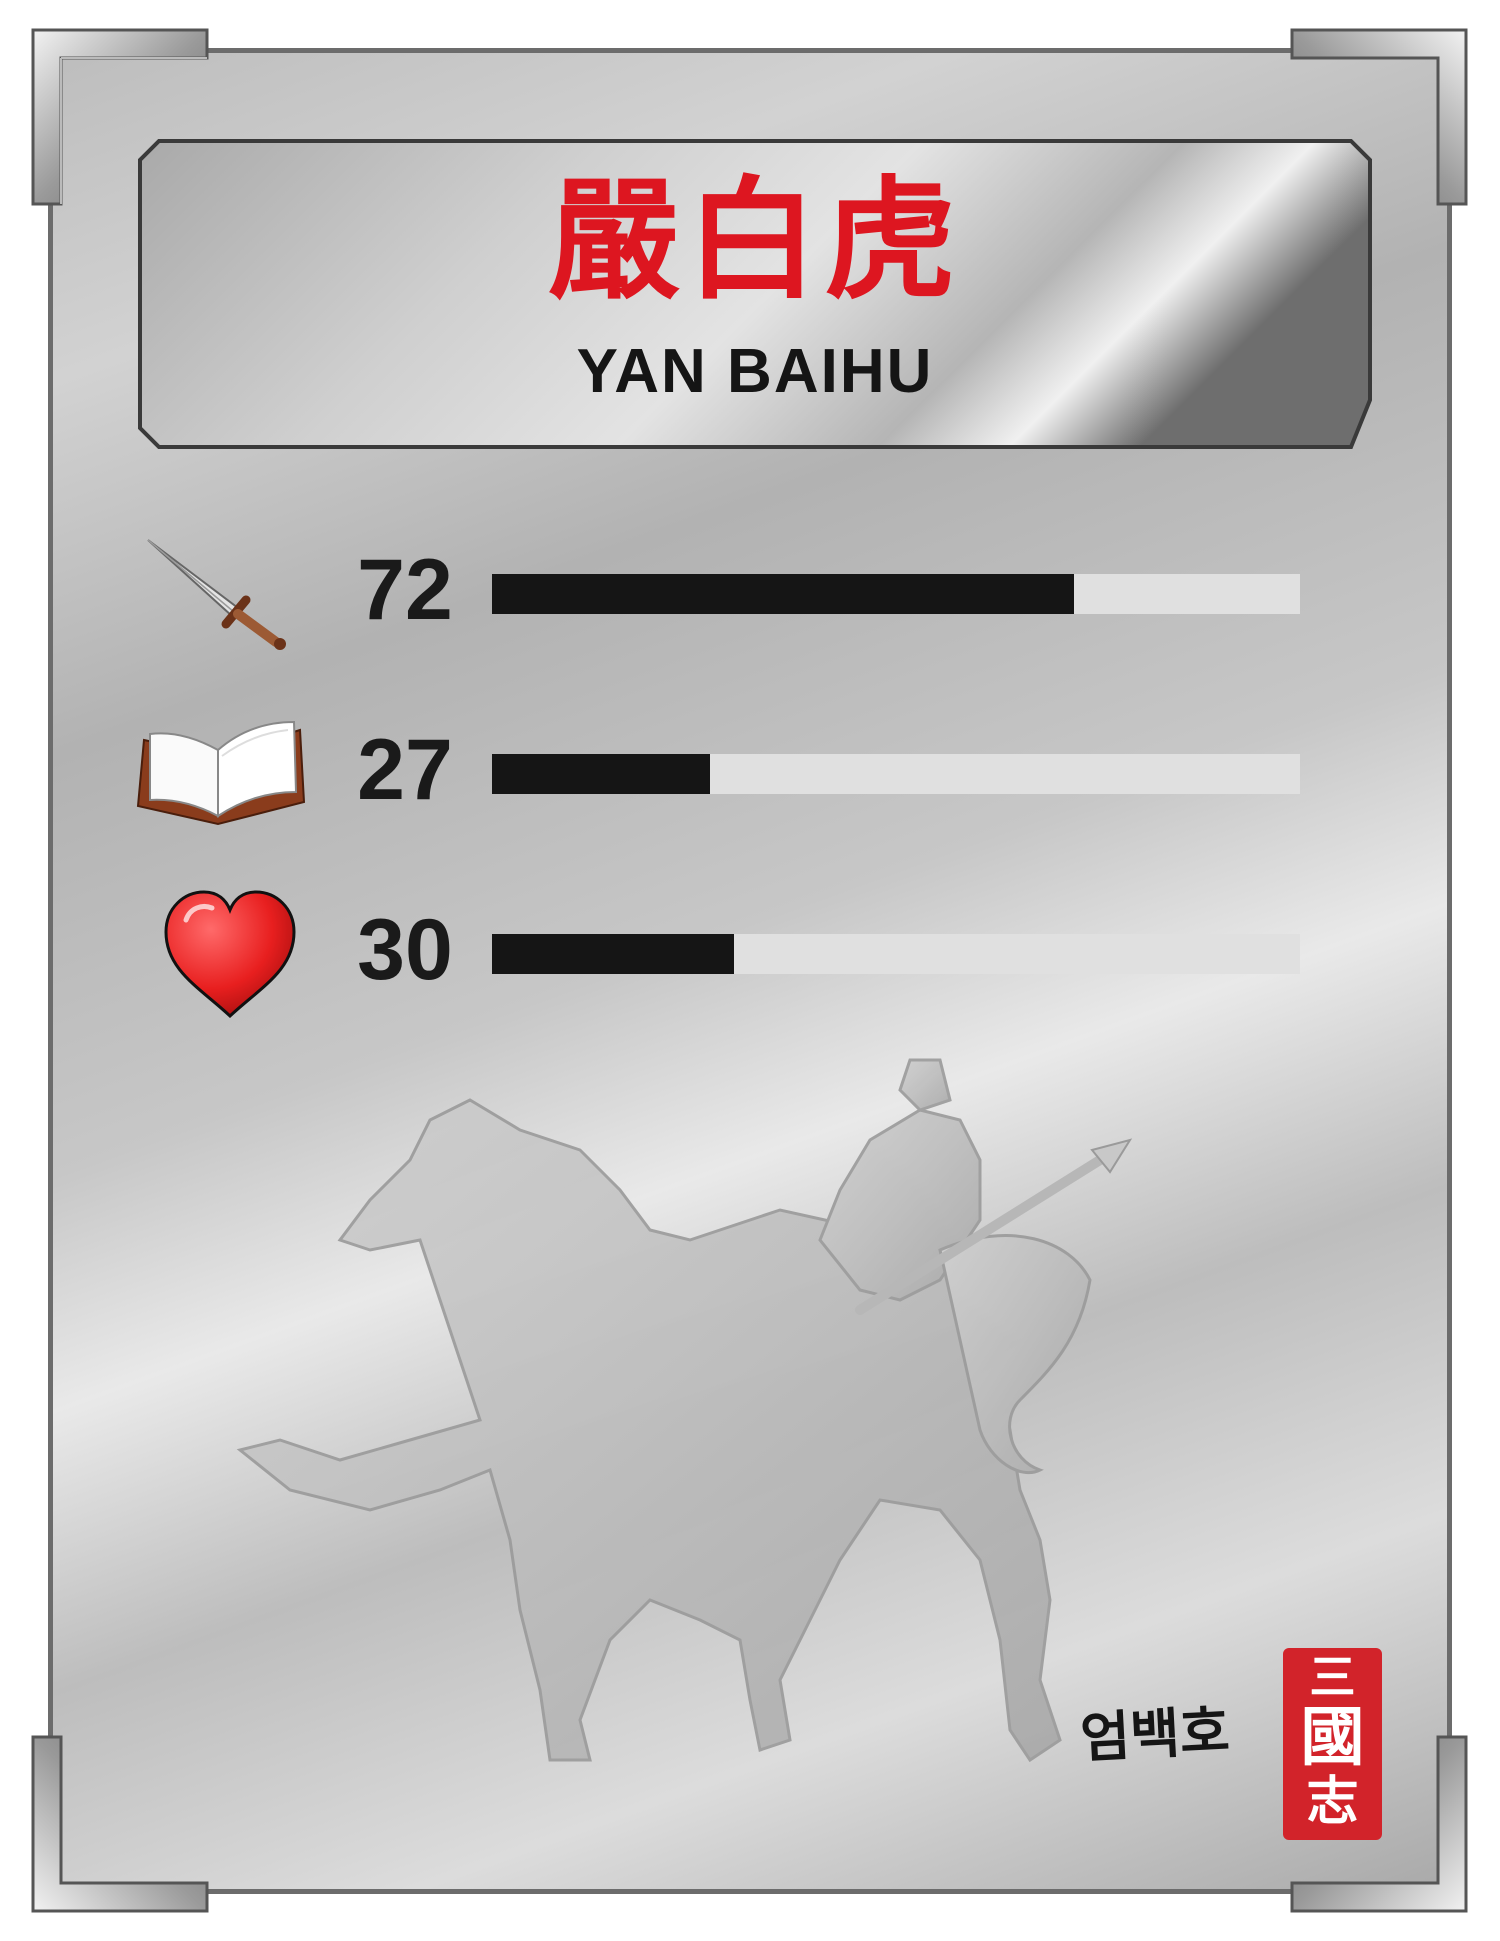  Describe the element at coordinates (405, 950) in the screenshot. I see `stat-value-charm: 30` at that location.